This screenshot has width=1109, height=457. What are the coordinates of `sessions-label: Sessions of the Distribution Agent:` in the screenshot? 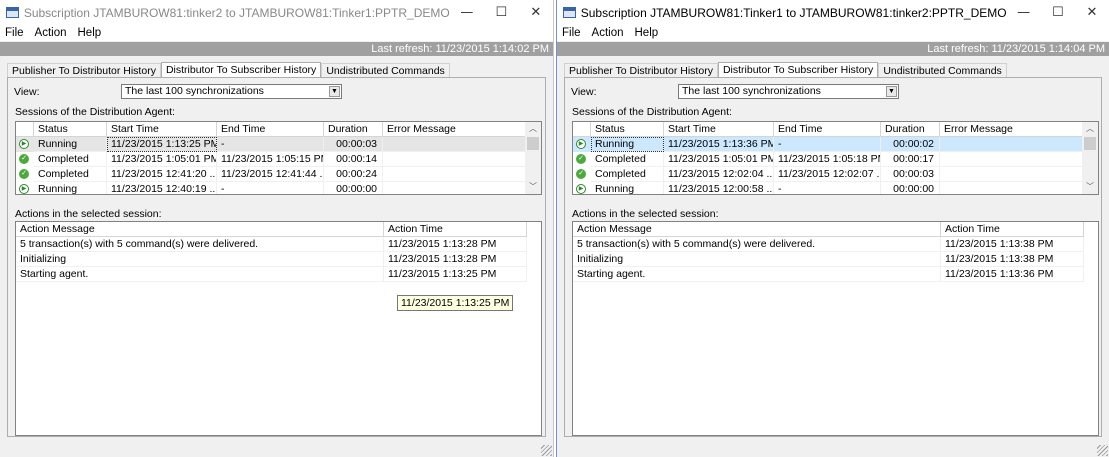 It's located at (652, 112).